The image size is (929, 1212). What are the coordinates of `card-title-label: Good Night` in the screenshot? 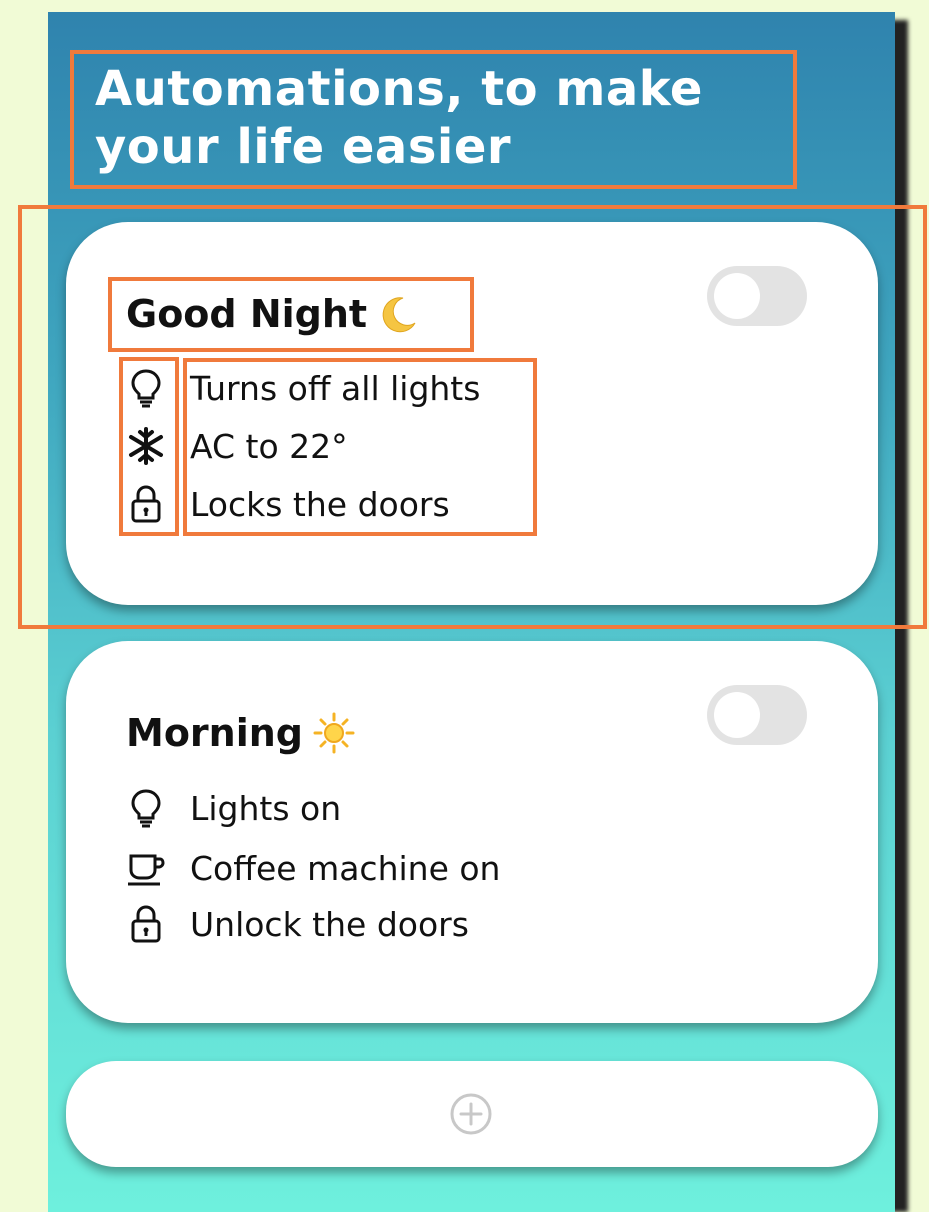 It's located at (247, 314).